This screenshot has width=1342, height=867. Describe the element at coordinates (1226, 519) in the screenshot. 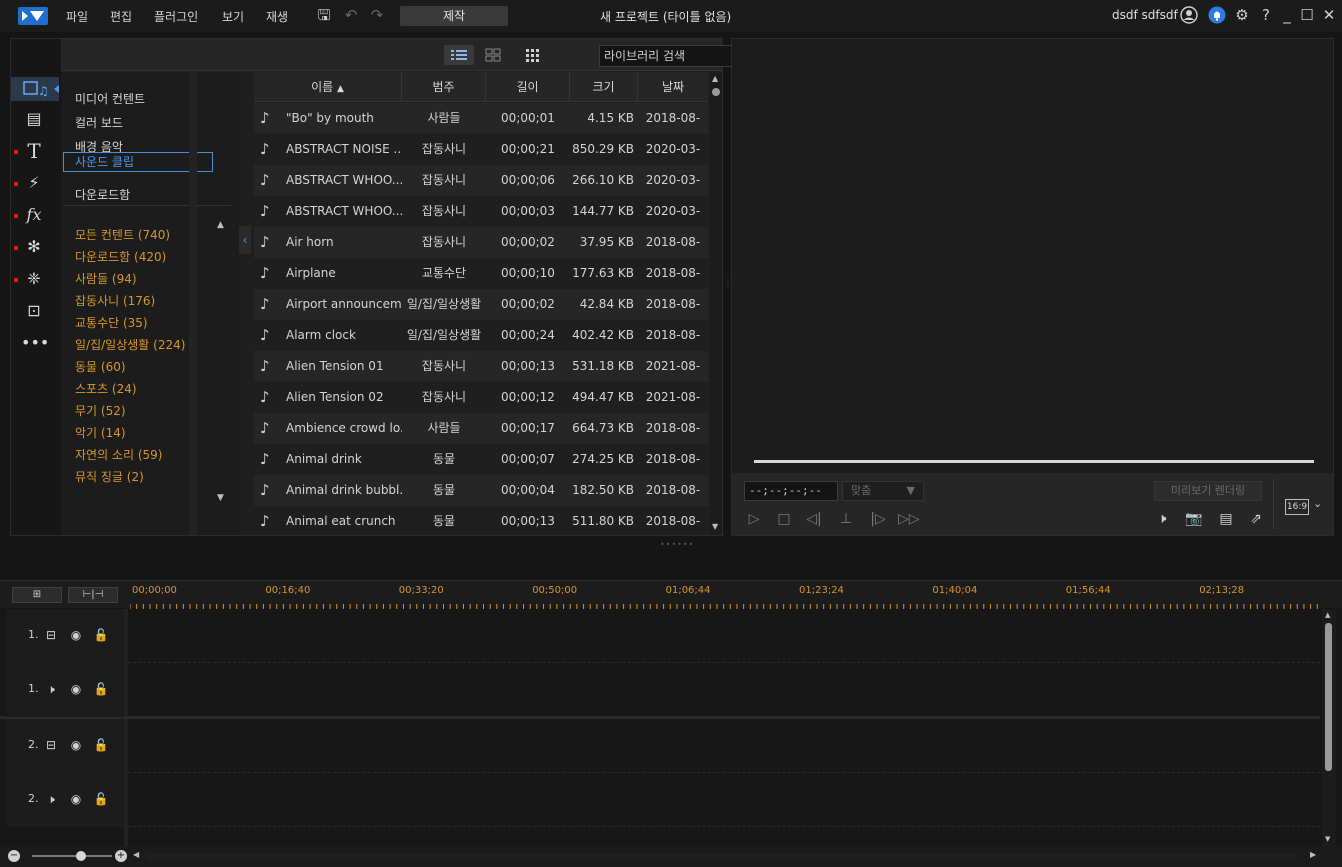

I see `subtitle-icon: ▤` at that location.